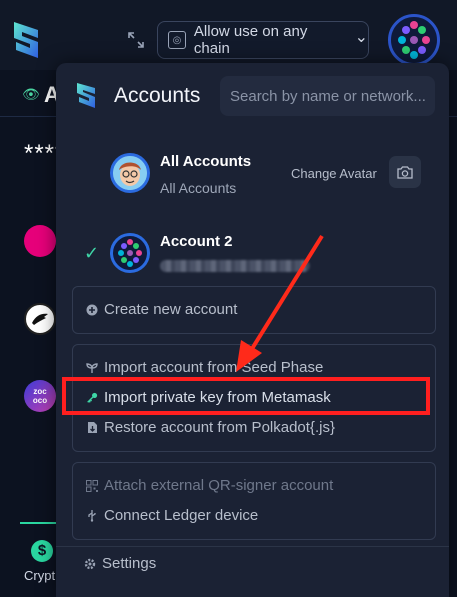 Image resolution: width=457 pixels, height=597 pixels. What do you see at coordinates (196, 241) in the screenshot?
I see `account-name: Account 2` at bounding box center [196, 241].